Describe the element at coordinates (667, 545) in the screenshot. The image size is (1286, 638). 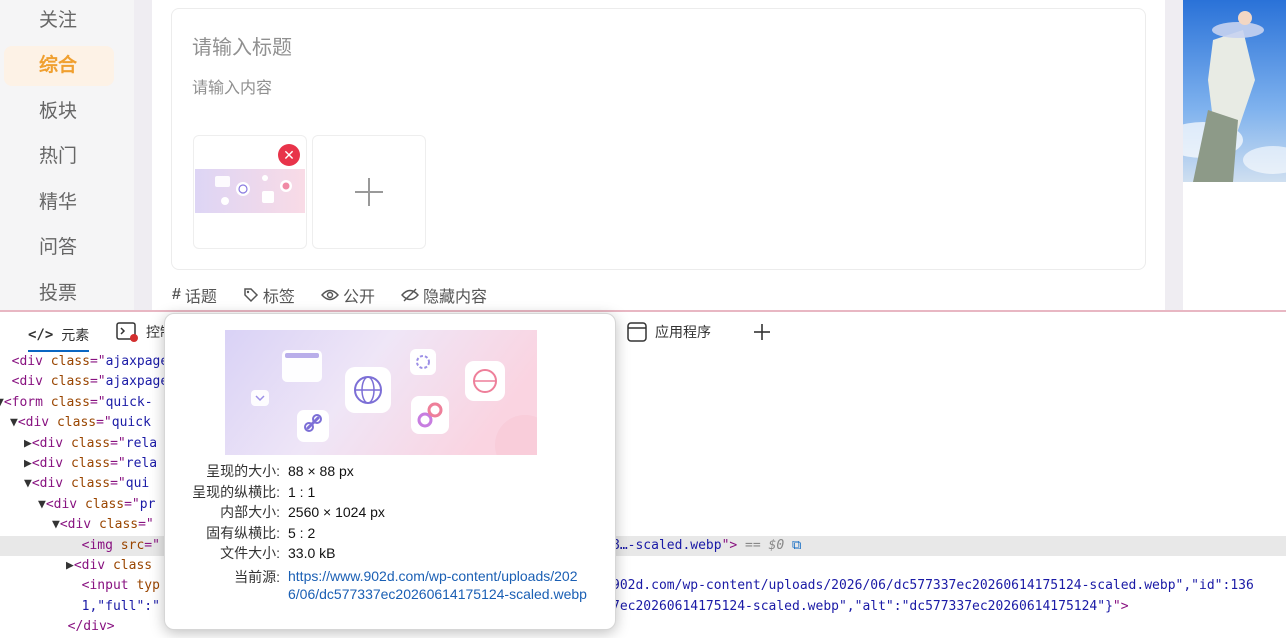
I see `code-token: 8…-scaled.webp` at that location.